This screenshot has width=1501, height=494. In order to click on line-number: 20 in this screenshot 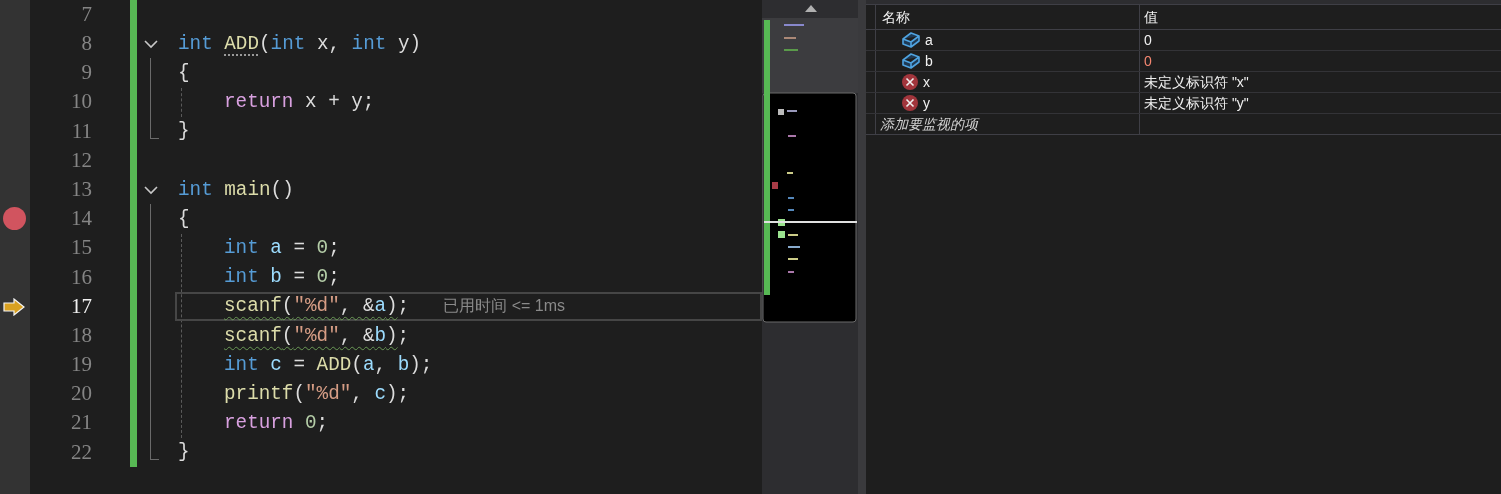, I will do `click(81, 394)`.